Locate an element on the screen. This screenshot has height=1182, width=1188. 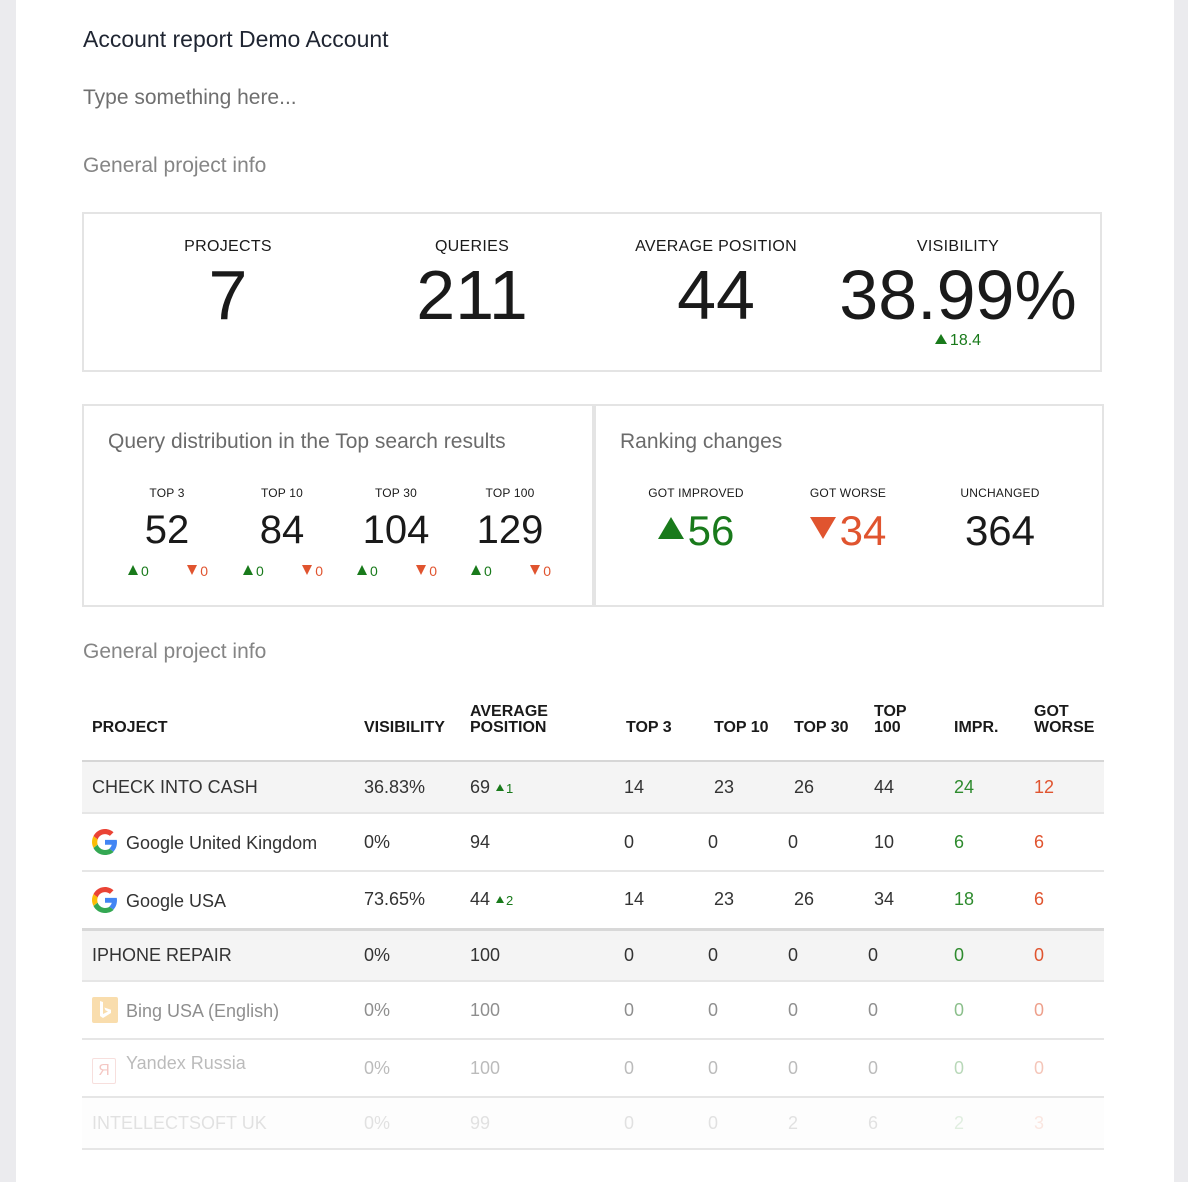
cell-top100: 0 is located at coordinates (873, 1067).